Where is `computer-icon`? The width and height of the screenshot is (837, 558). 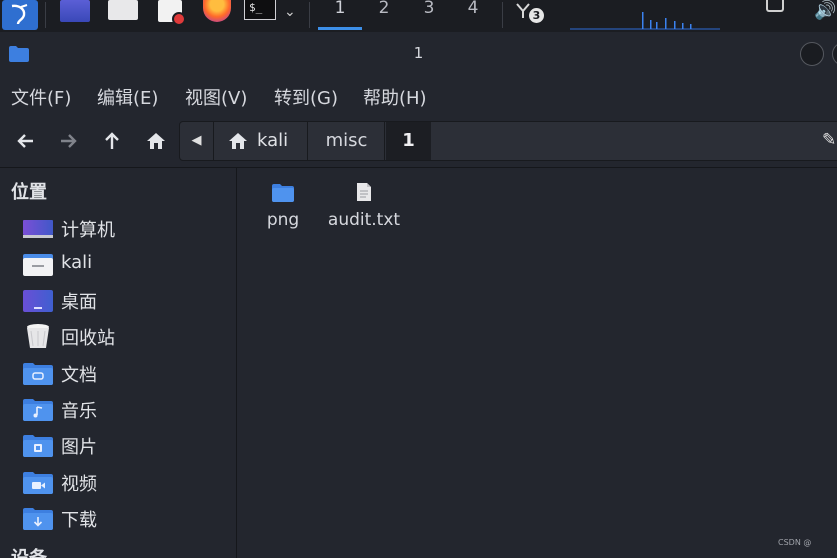 computer-icon is located at coordinates (38, 229).